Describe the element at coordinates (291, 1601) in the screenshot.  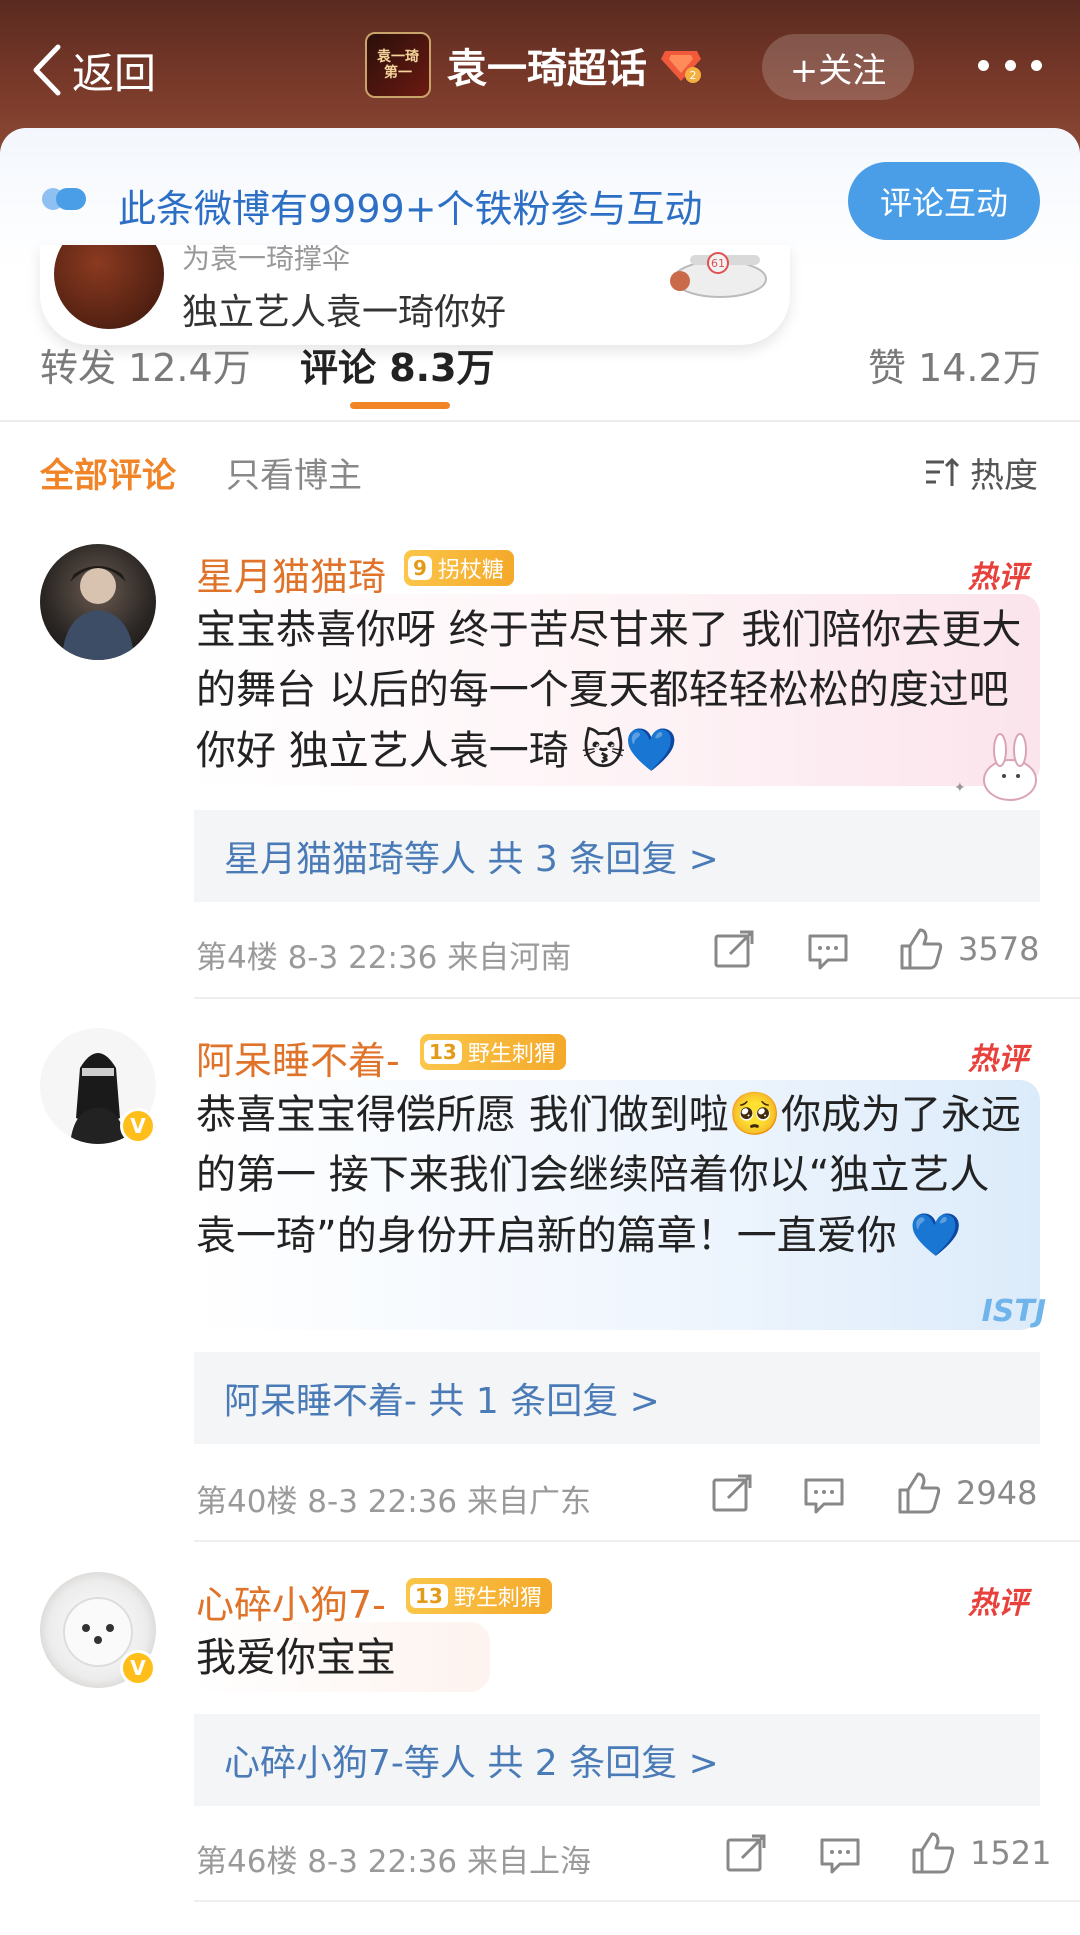
I see `comment-username: 心碎小狗7-` at that location.